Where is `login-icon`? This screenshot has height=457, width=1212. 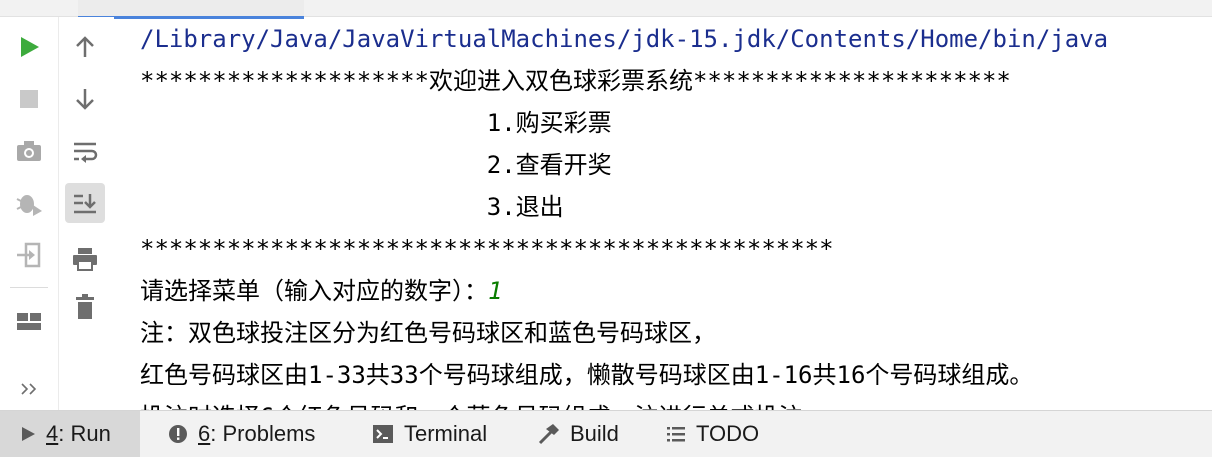
login-icon is located at coordinates (29, 255).